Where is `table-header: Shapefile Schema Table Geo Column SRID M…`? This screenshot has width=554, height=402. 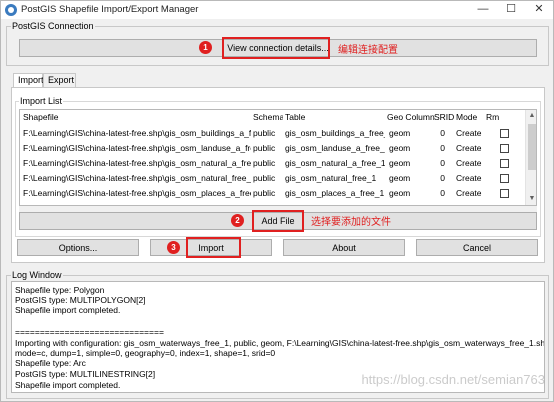
table-header: Shapefile Schema Table Geo Column SRID M… is located at coordinates (272, 117).